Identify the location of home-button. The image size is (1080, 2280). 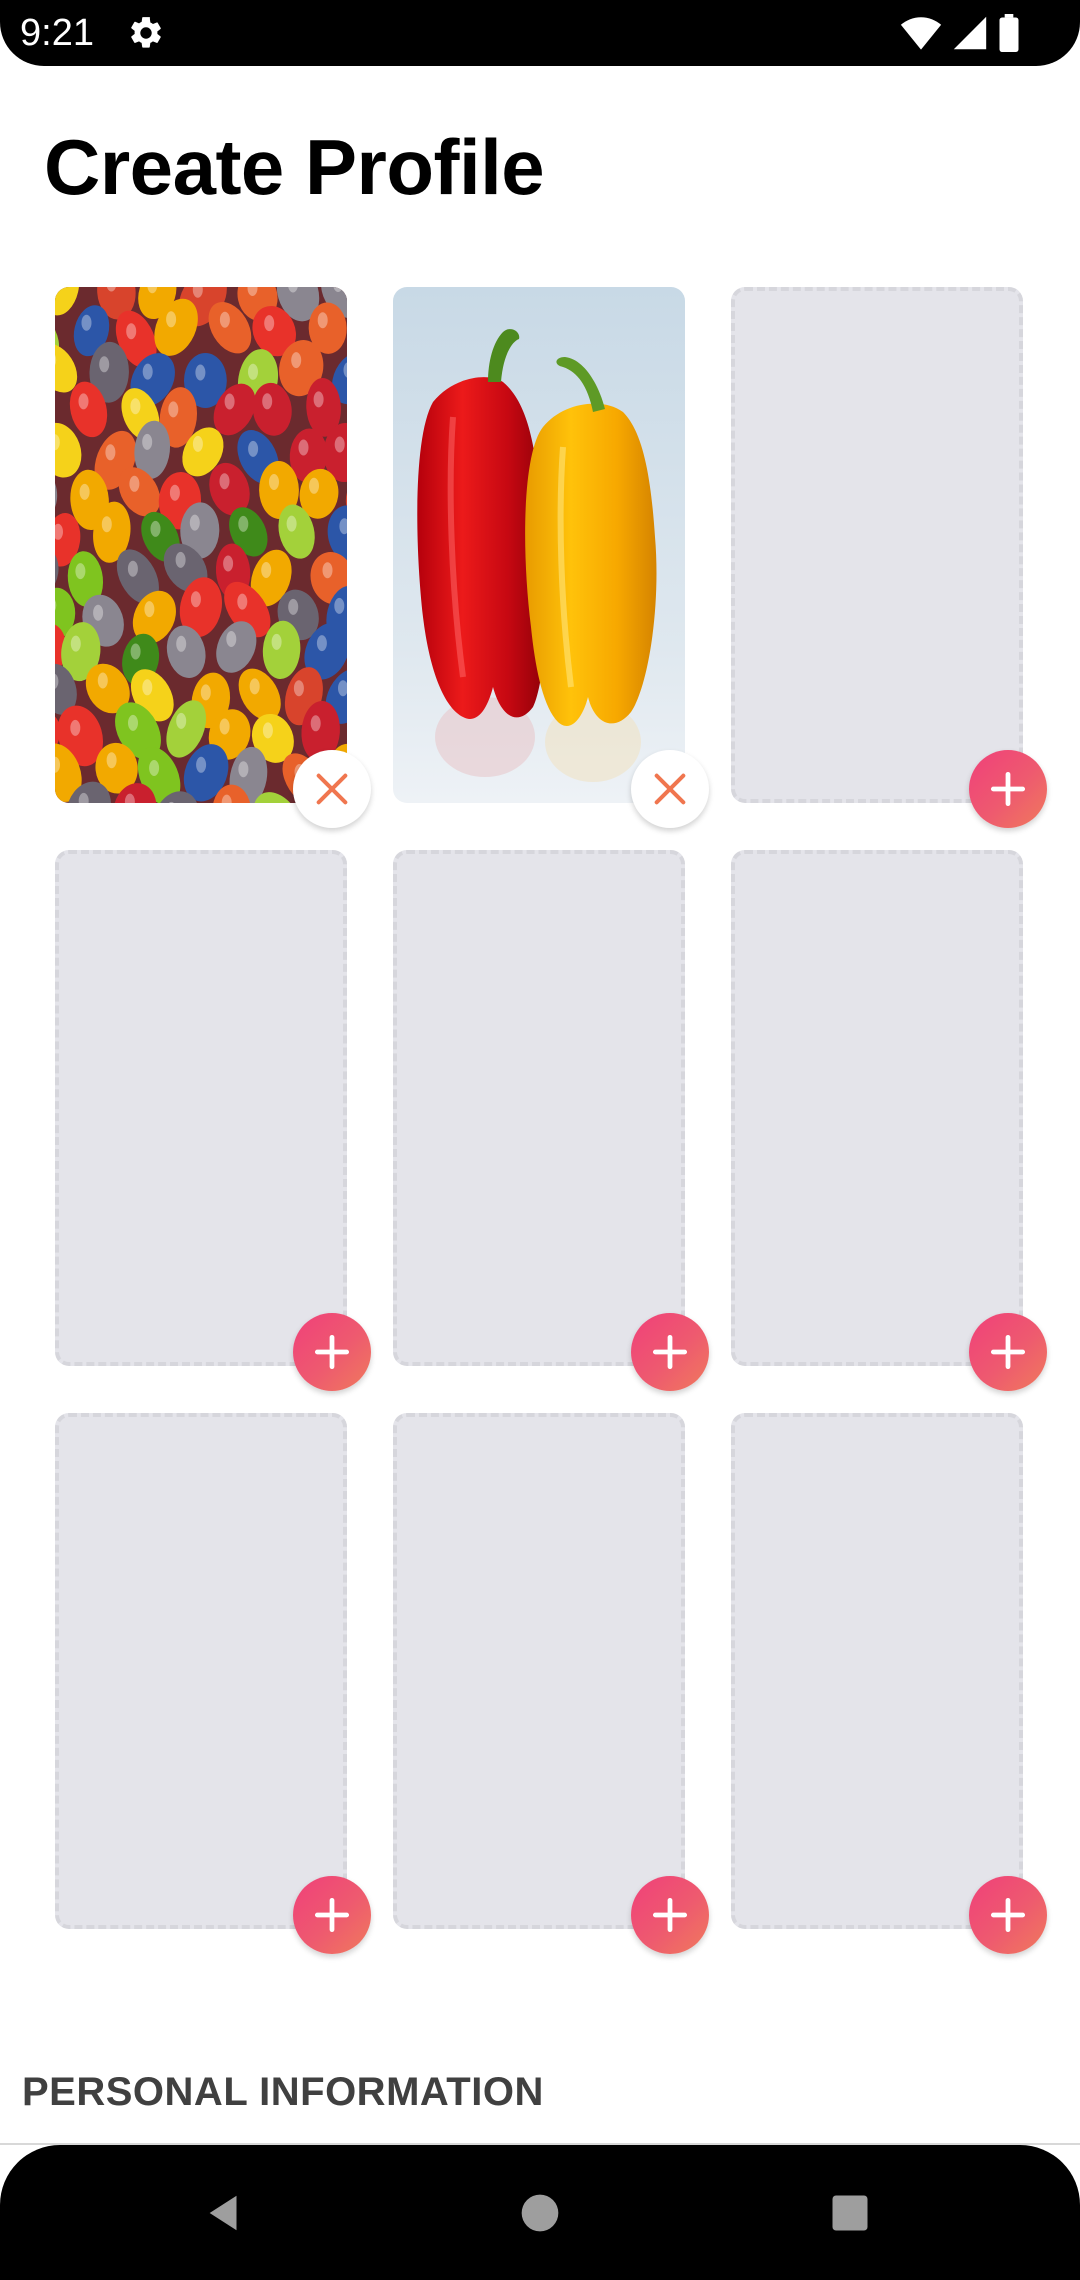
(540, 2213).